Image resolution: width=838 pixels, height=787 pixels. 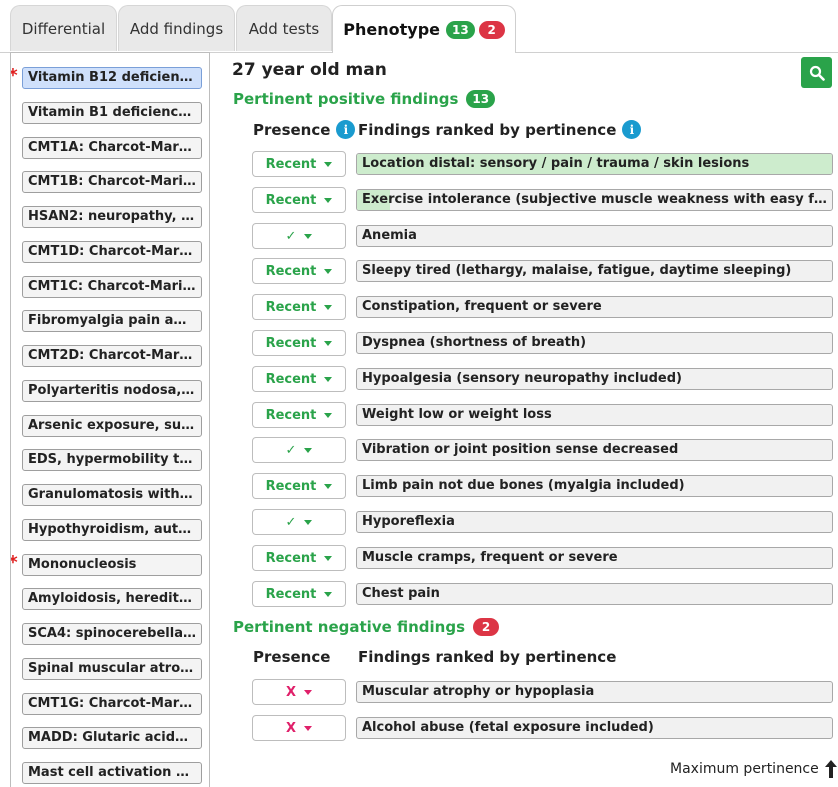 I want to click on patient-title: 27 year old man, so click(x=309, y=70).